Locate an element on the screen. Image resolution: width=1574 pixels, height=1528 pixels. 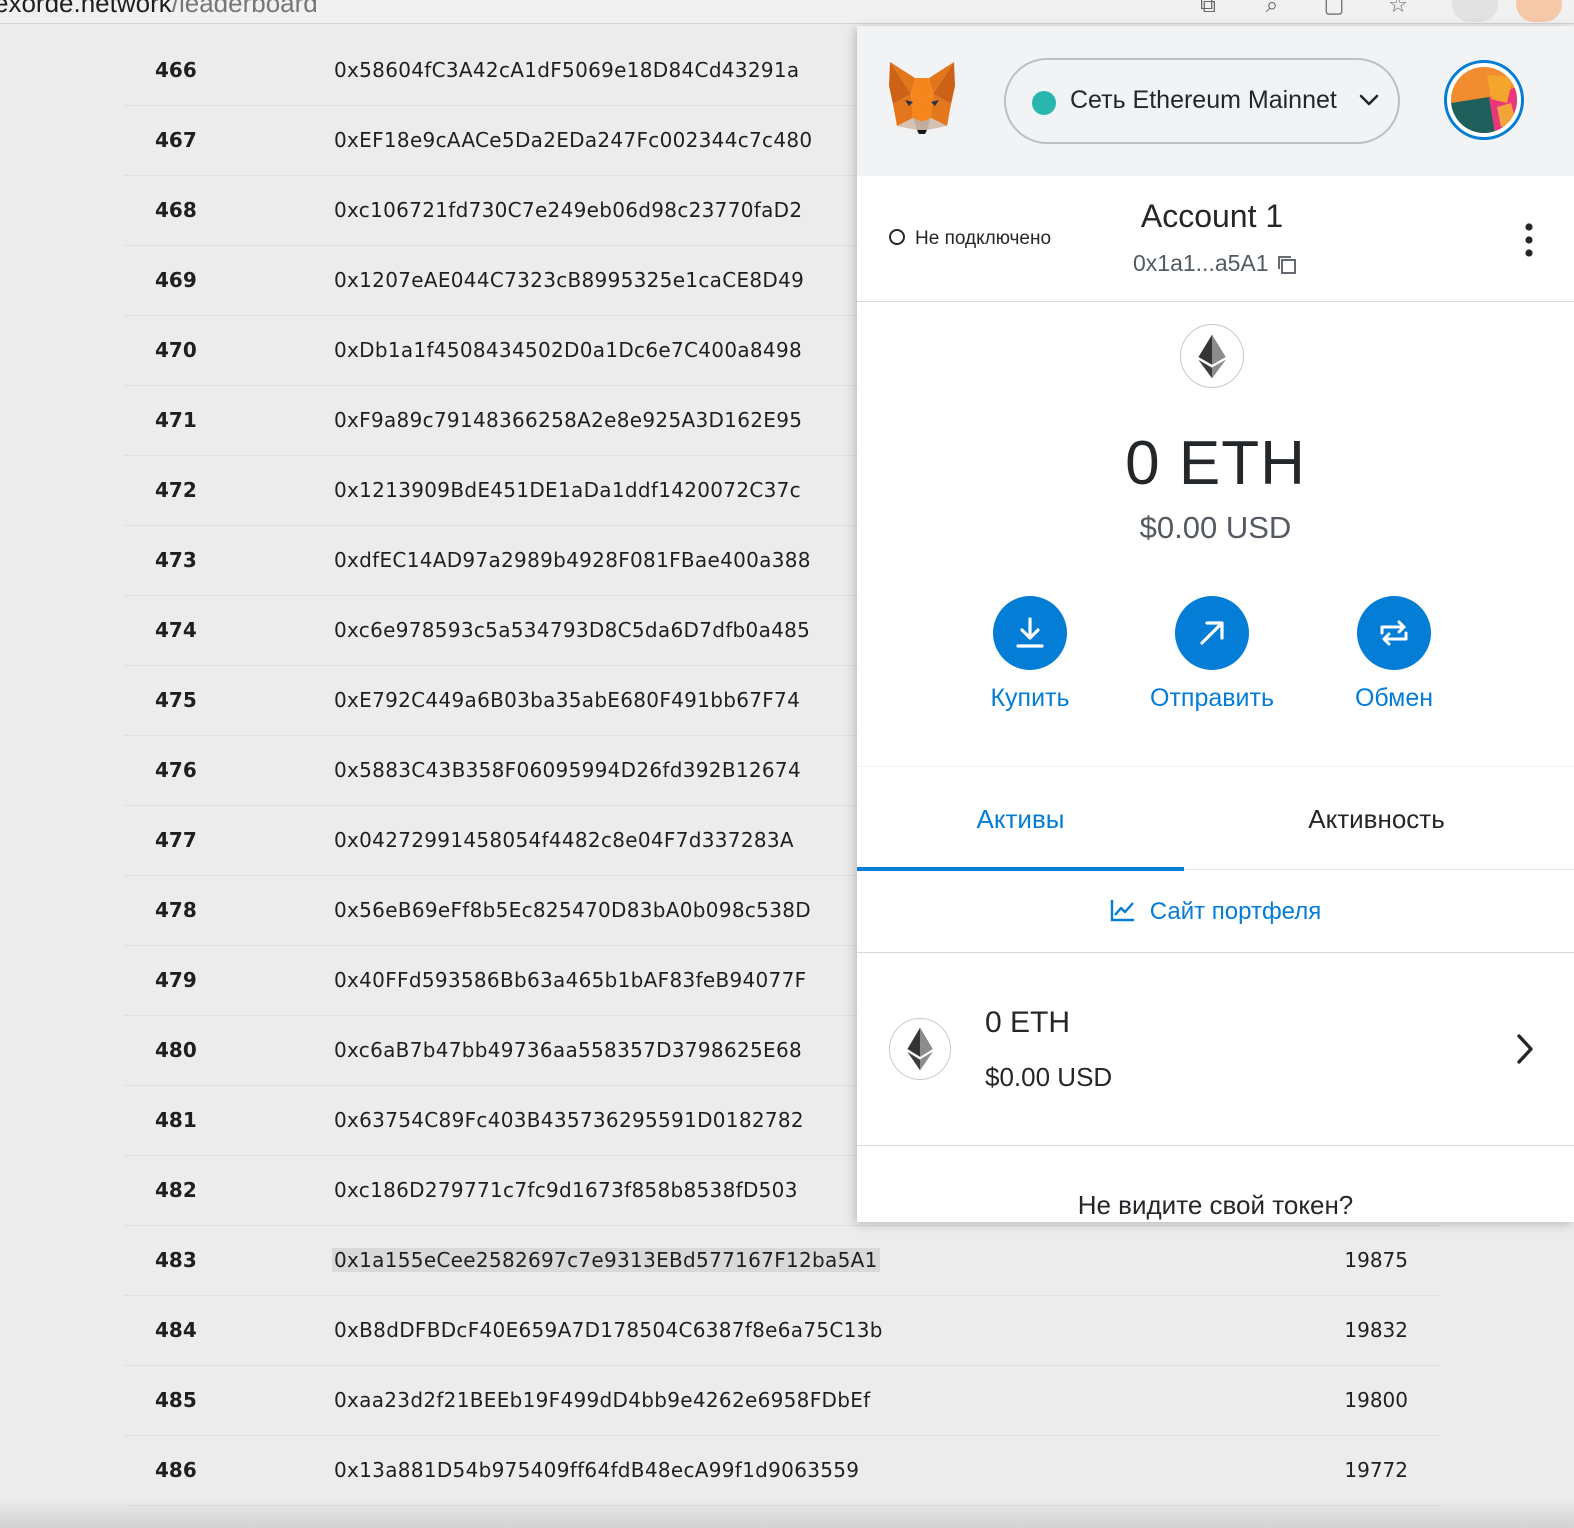
arrow-up-right-icon is located at coordinates (1212, 633).